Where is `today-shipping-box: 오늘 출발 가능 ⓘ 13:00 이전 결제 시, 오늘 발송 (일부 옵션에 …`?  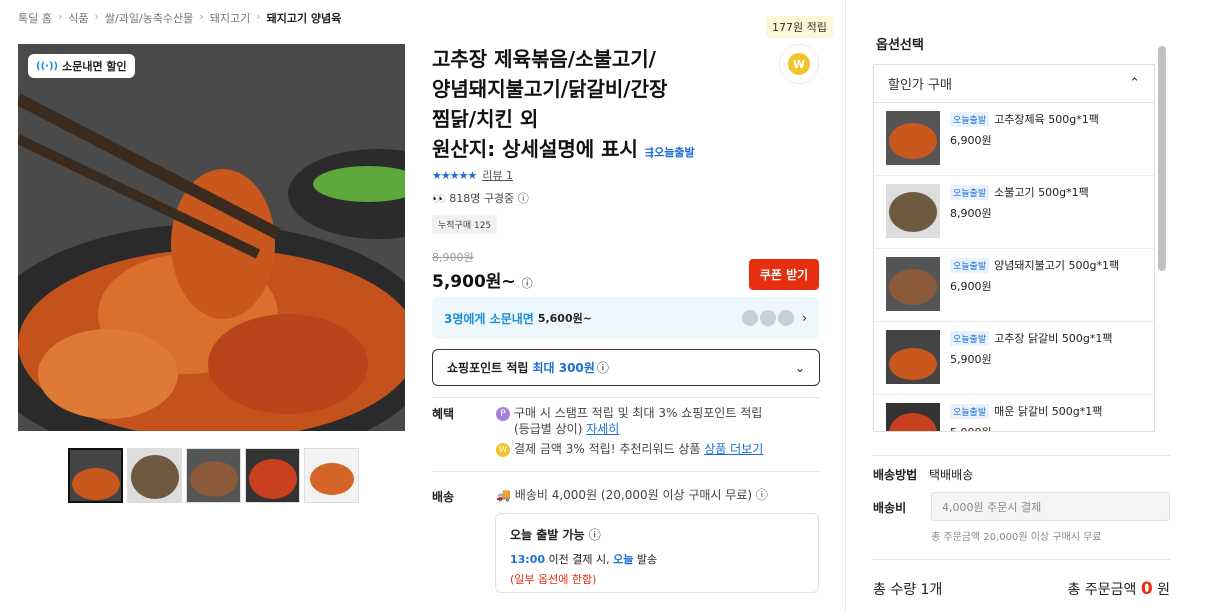
today-shipping-box: 오늘 출발 가능 ⓘ 13:00 이전 결제 시, 오늘 발송 (일부 옵션에 … is located at coordinates (657, 553).